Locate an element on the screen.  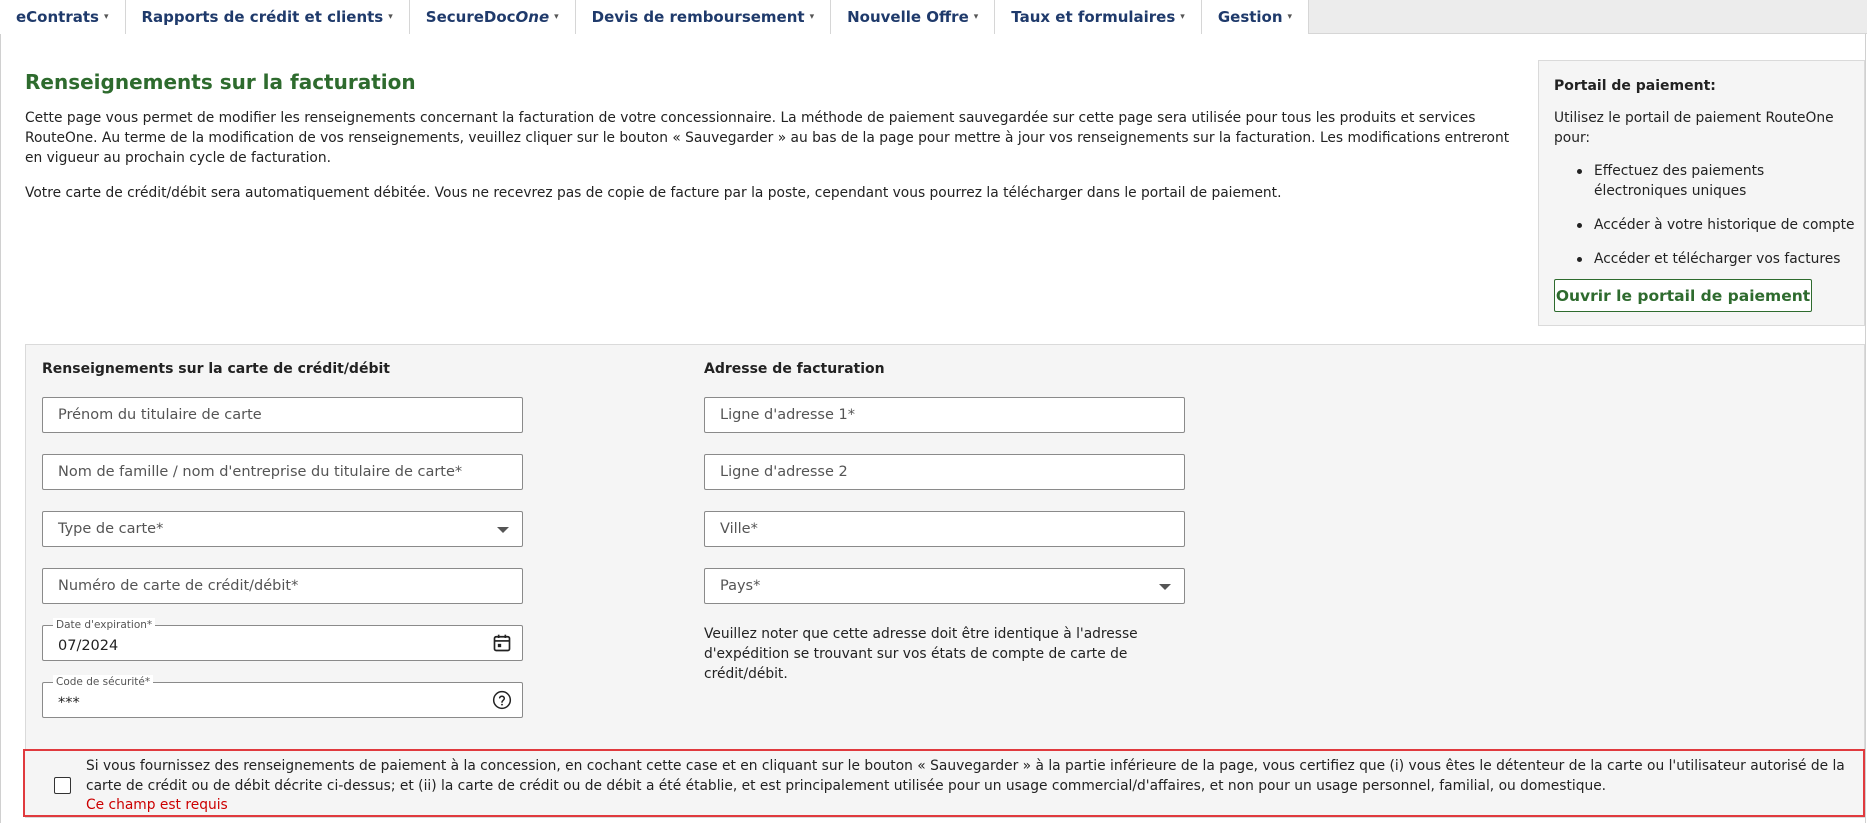
address-line-2-input: Ligne d'adresse 2 is located at coordinates (944, 472).